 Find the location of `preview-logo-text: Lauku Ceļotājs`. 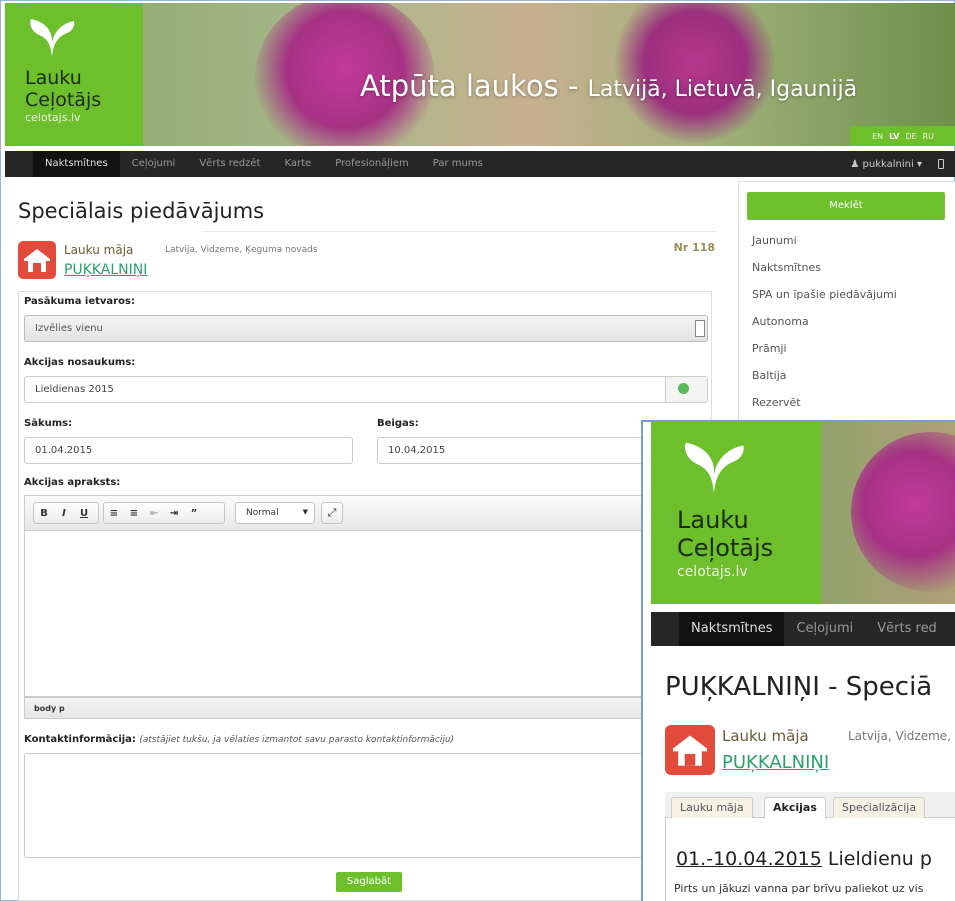

preview-logo-text: Lauku Ceļotājs is located at coordinates (725, 534).